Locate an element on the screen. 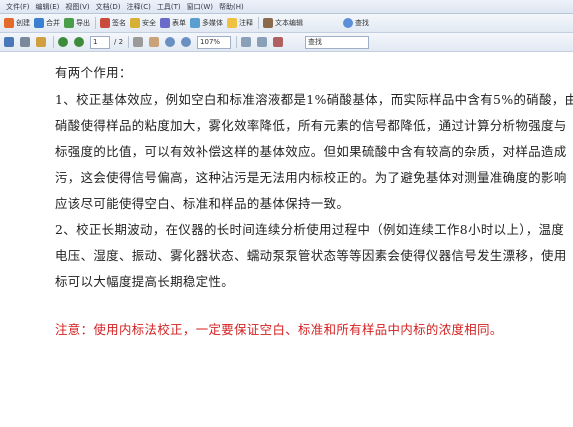  next-page-button is located at coordinates (80, 42).